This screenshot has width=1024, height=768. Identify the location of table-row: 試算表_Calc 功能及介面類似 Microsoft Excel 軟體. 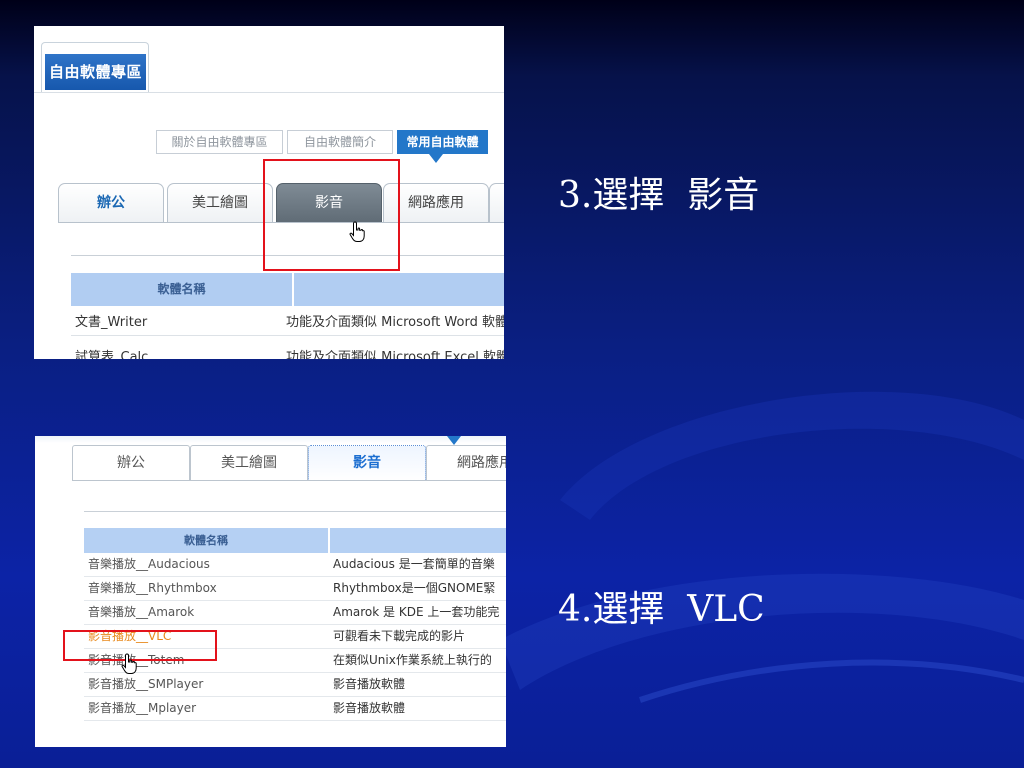
(287, 352).